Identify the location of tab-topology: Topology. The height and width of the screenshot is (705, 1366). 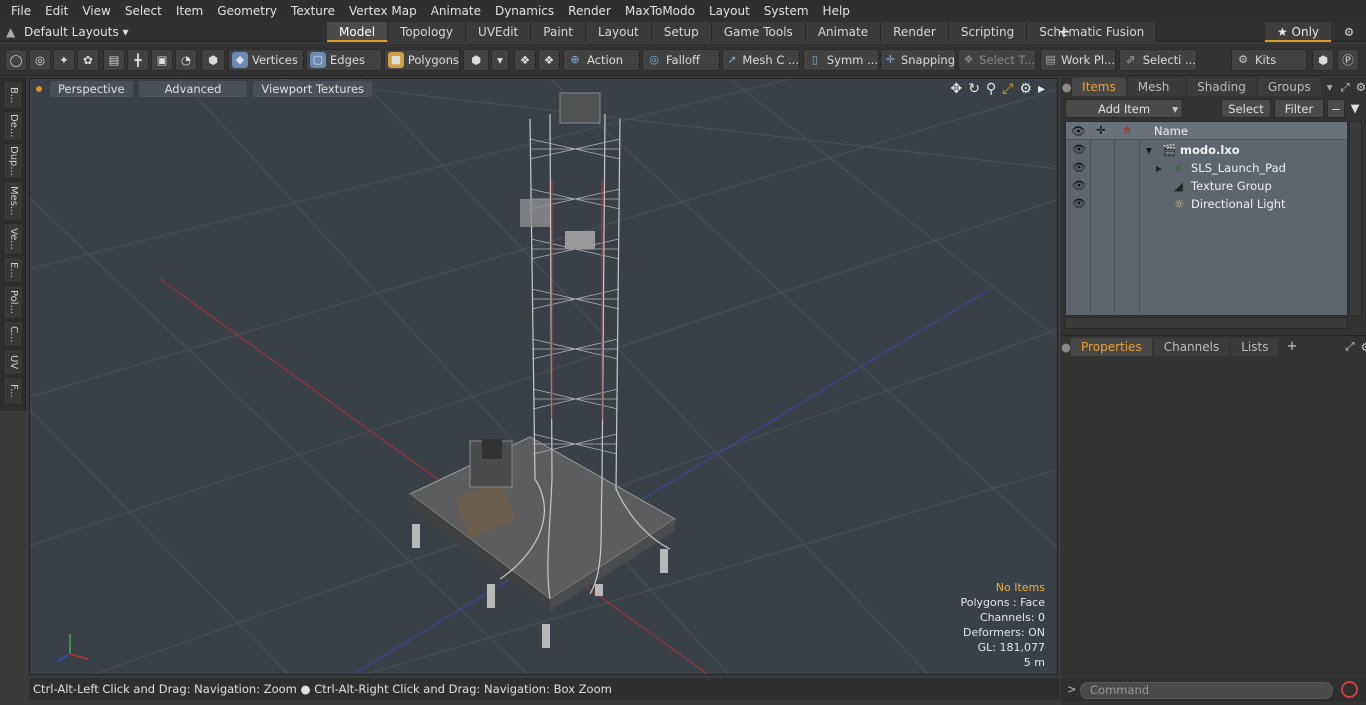
(427, 32).